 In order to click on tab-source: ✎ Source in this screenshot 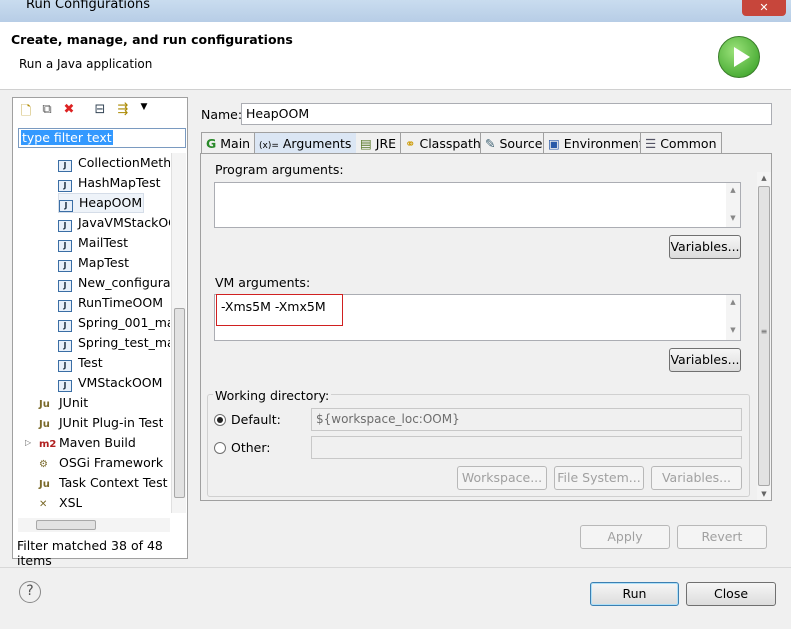, I will do `click(514, 143)`.